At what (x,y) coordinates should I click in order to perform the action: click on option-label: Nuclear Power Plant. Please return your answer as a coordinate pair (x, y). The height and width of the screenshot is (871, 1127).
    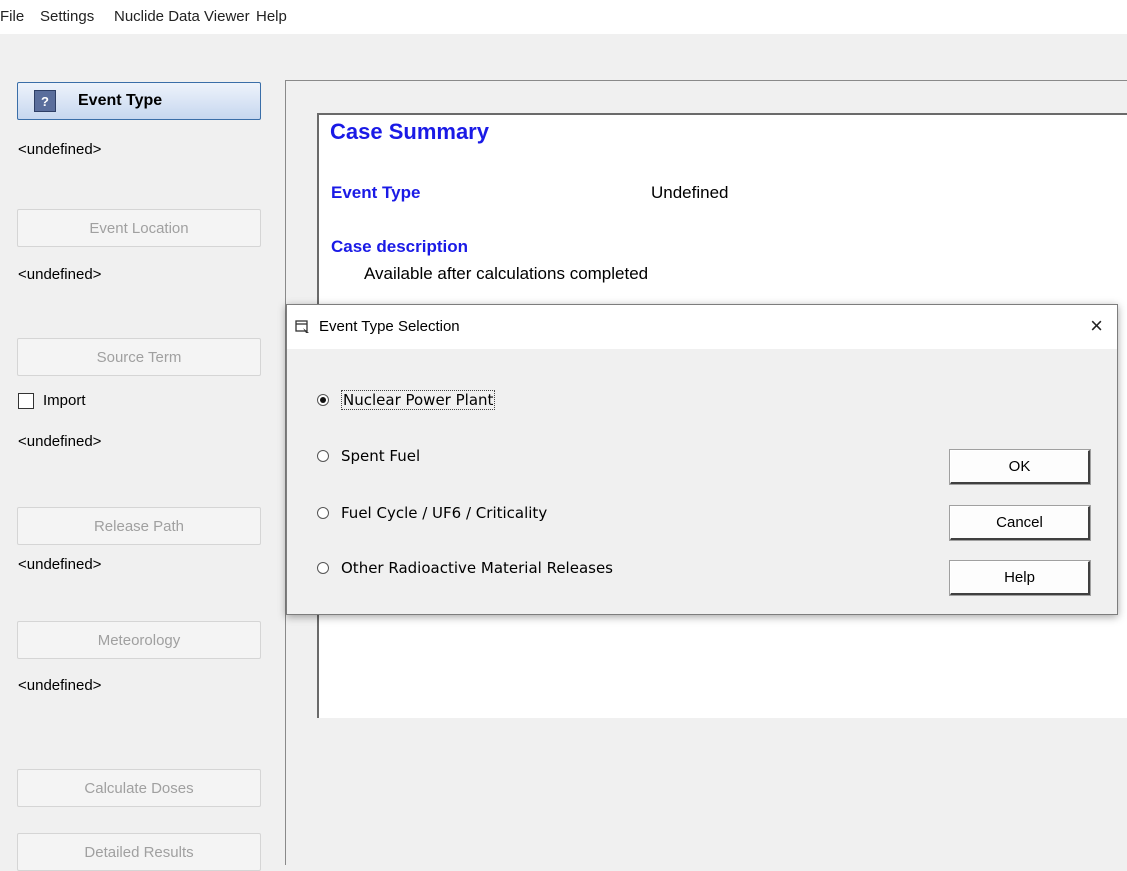
    Looking at the image, I should click on (418, 400).